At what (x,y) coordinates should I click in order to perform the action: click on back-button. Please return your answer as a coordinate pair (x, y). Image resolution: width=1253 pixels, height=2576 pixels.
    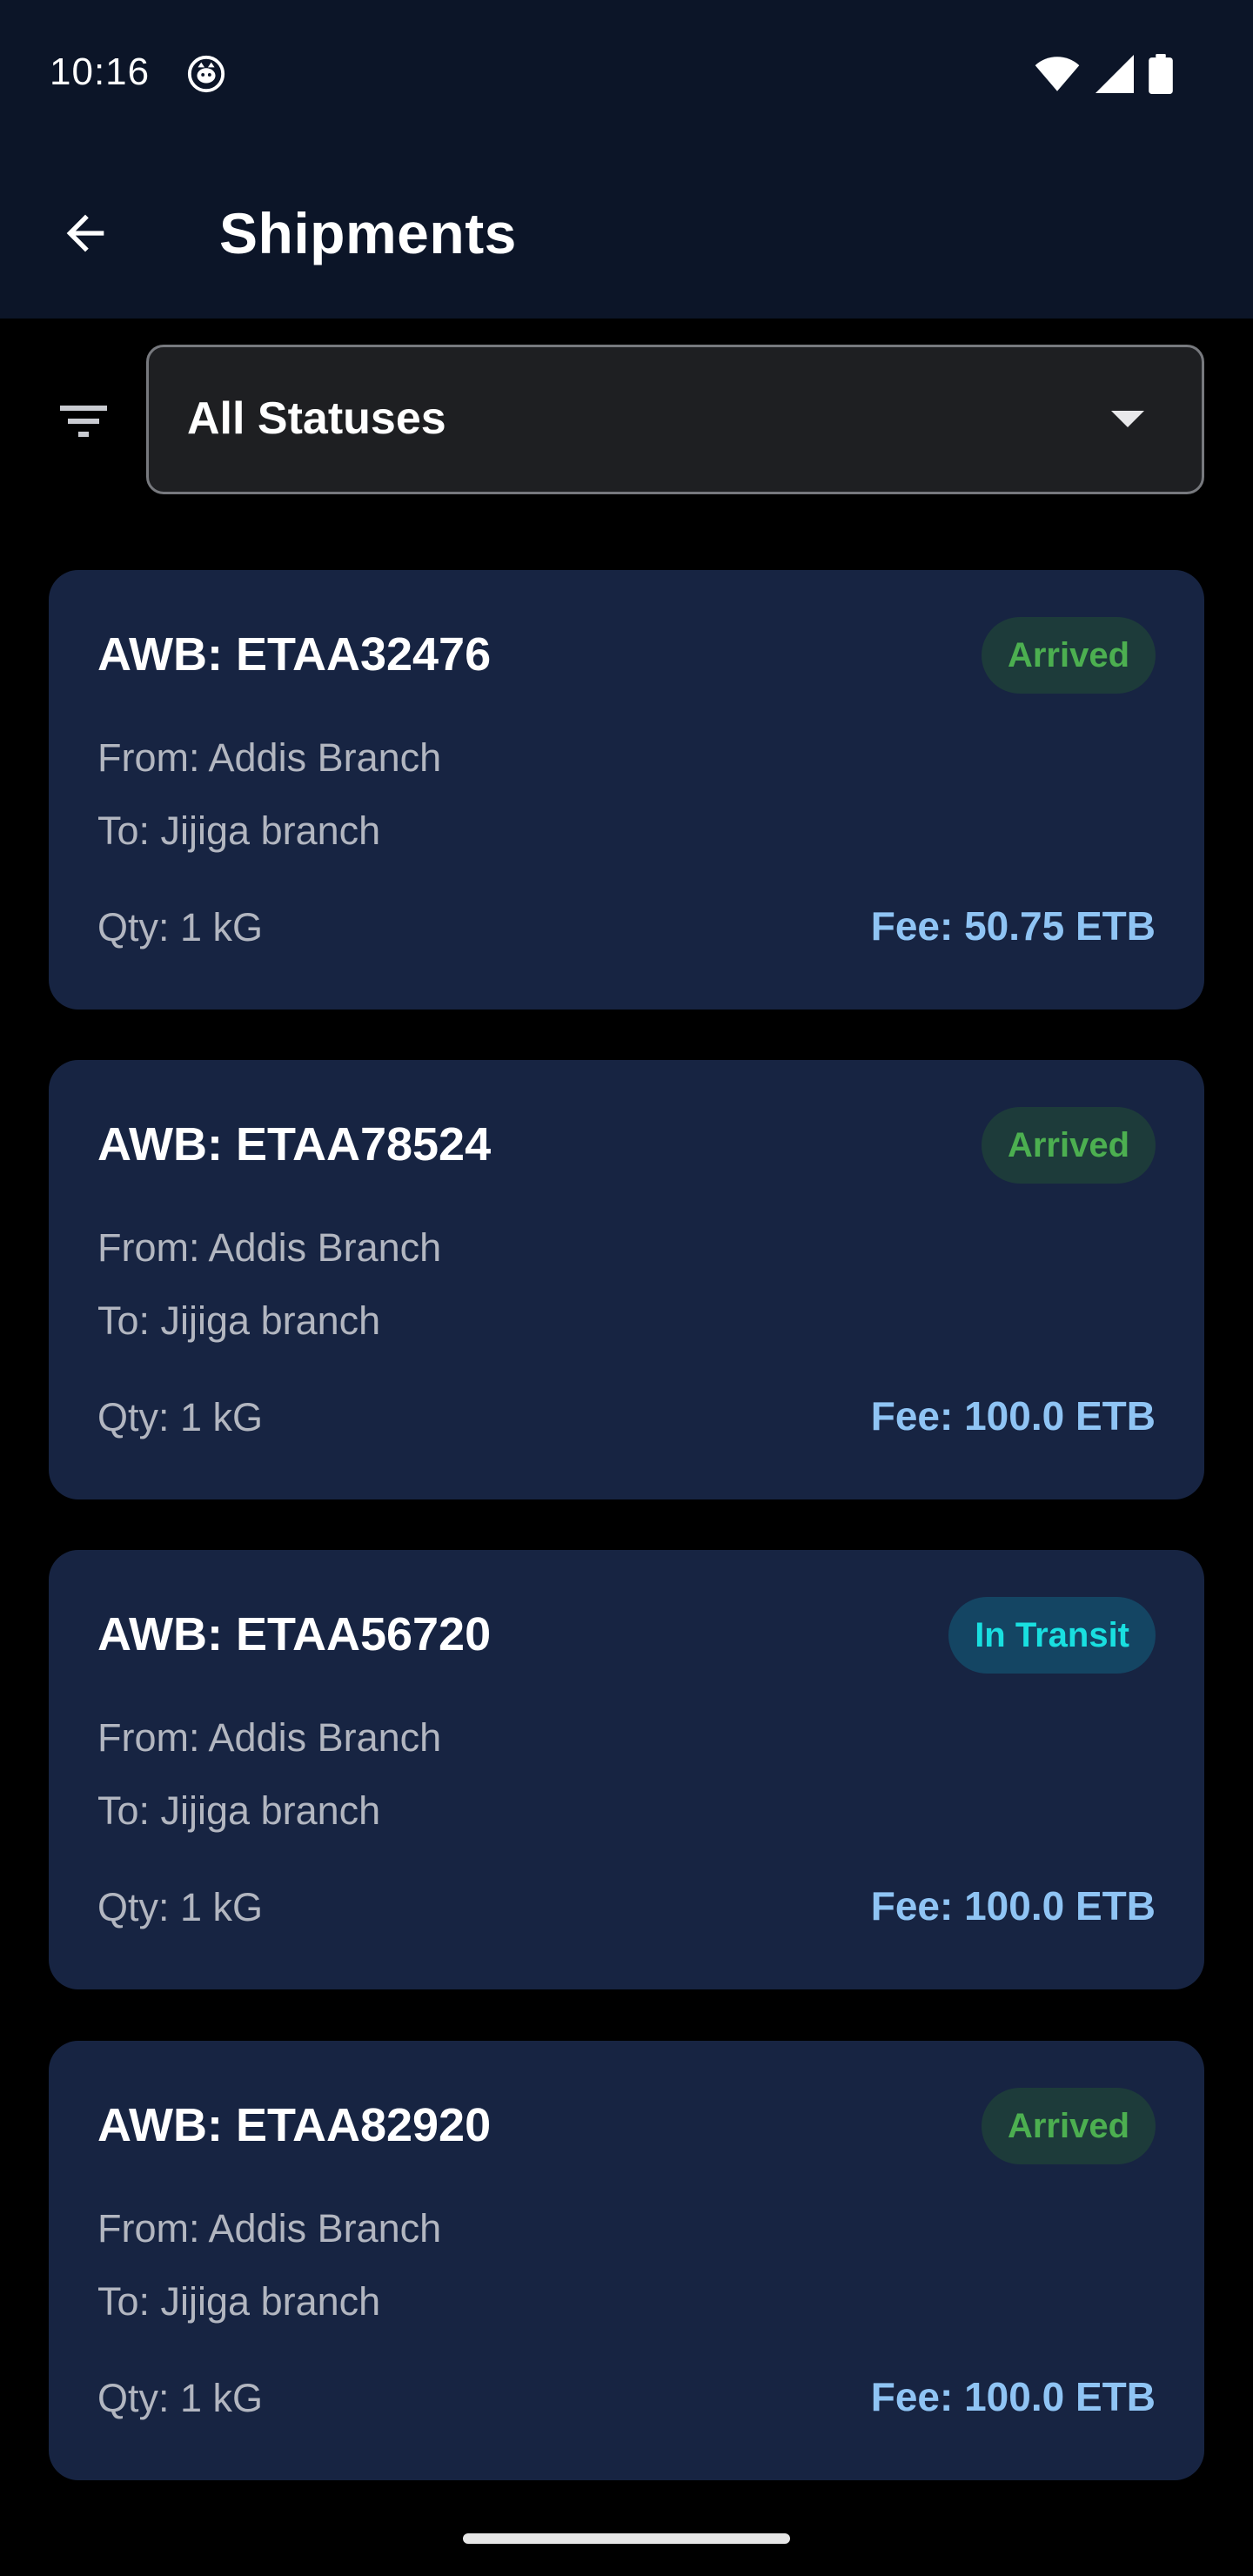
    Looking at the image, I should click on (85, 233).